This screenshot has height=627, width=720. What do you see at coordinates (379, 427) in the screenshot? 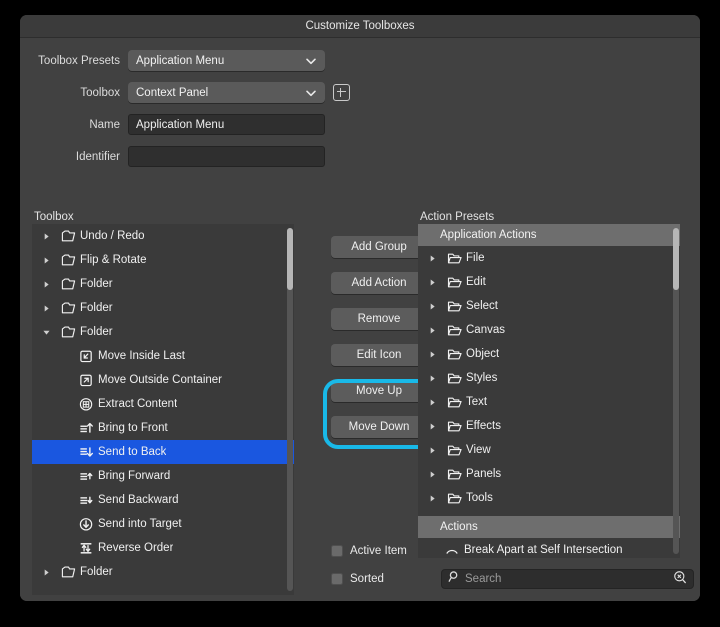
I see `move-down-button: Move Down` at bounding box center [379, 427].